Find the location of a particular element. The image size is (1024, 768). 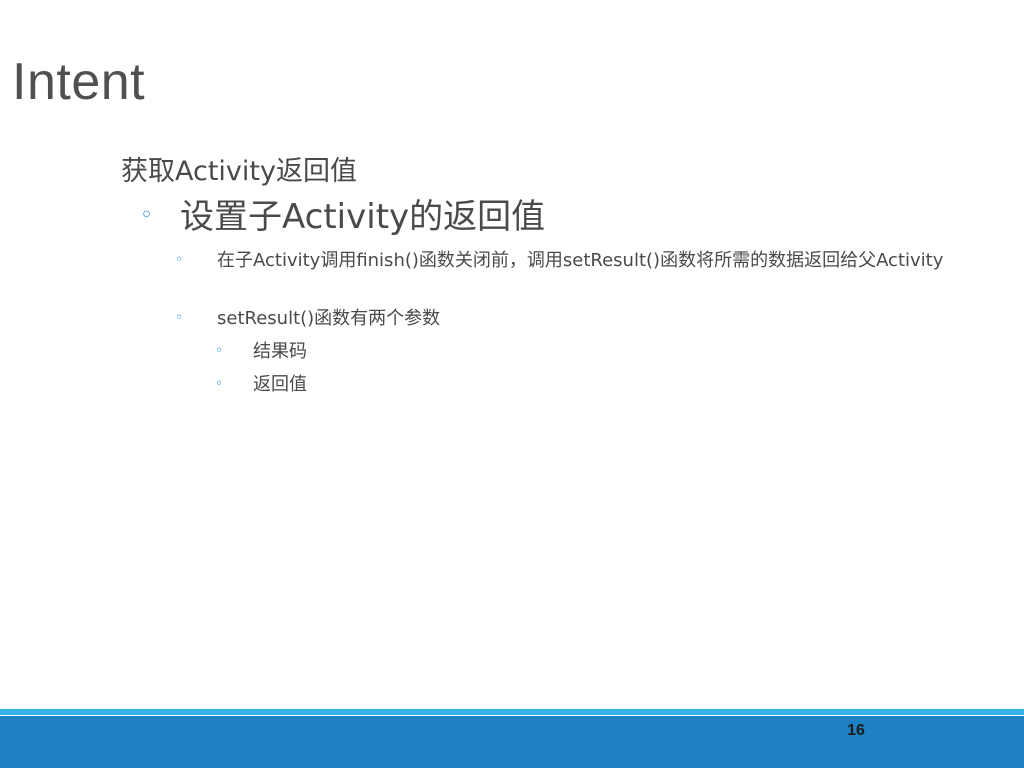

subheading-text: 设置子Activity的返回值 is located at coordinates (363, 217).